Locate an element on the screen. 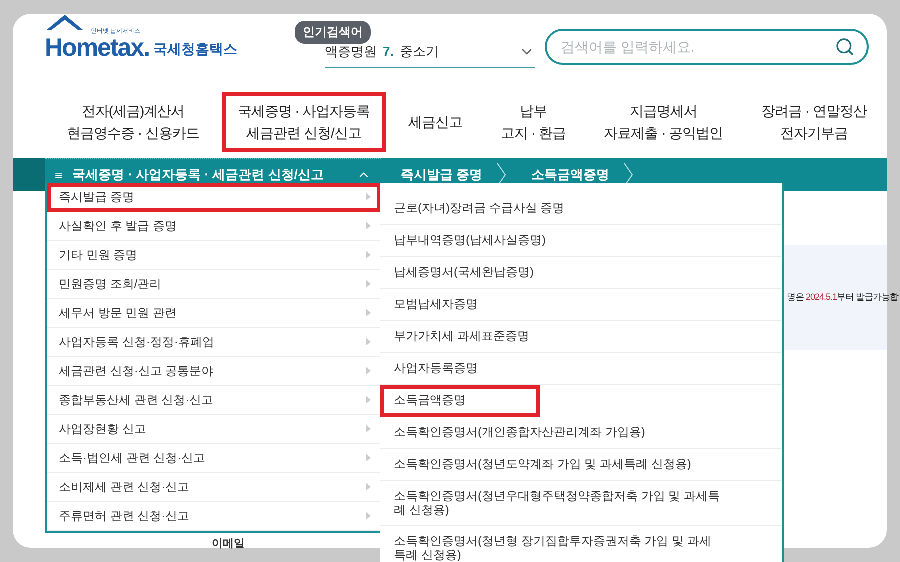 This screenshot has height=562, width=900. search-icon is located at coordinates (845, 47).